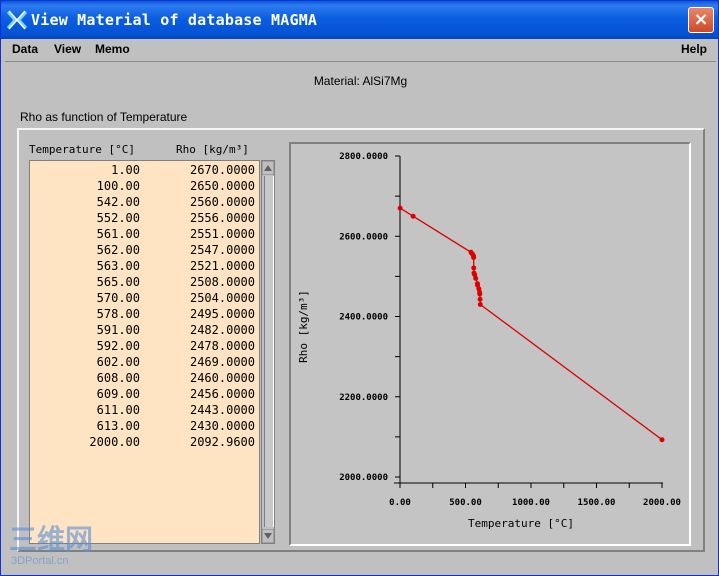 Image resolution: width=719 pixels, height=576 pixels. I want to click on table-row: 608.00 2460.0000, so click(144, 379).